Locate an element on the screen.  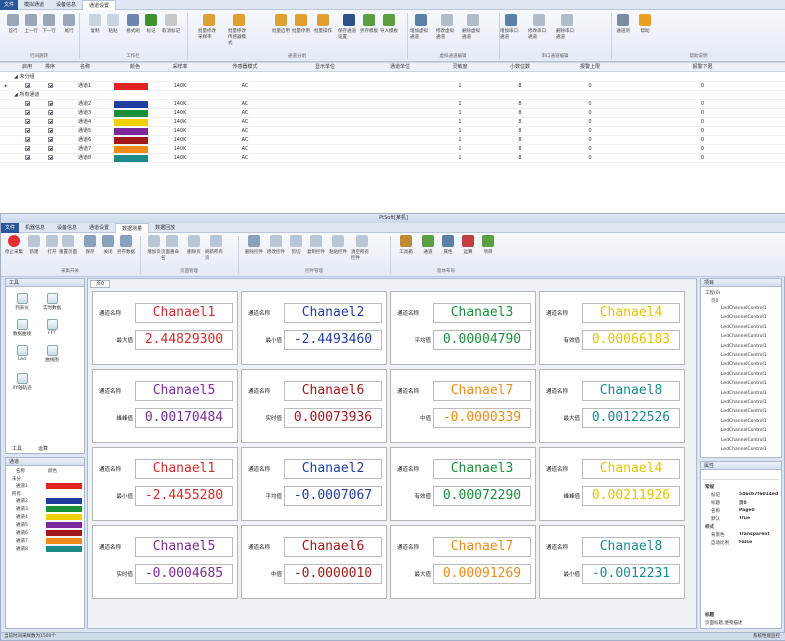
col-header-10: 报警上限 is located at coordinates (590, 67).